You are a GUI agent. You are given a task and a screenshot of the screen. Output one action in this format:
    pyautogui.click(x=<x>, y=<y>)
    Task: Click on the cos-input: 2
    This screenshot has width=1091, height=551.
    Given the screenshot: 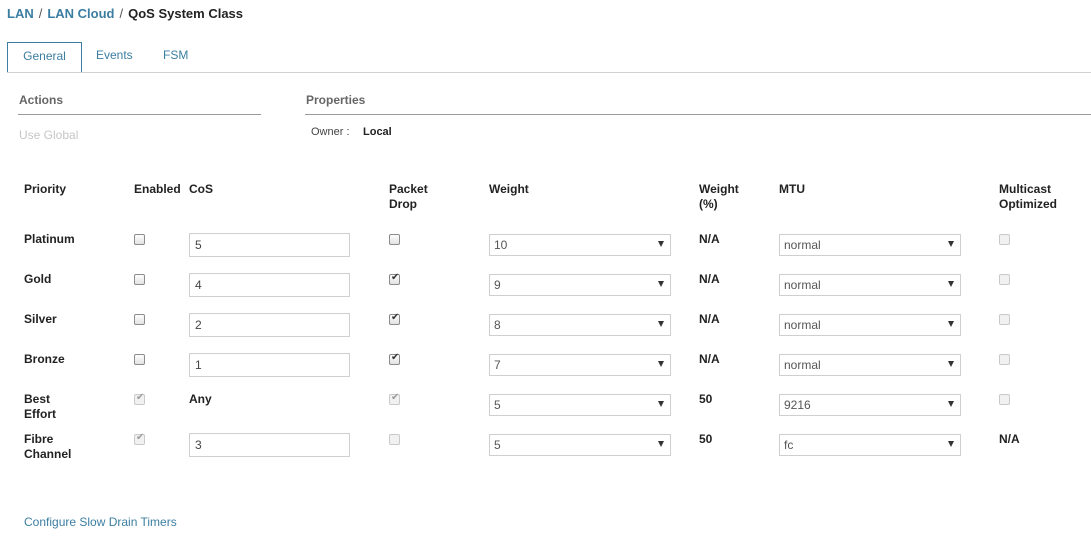 What is the action you would take?
    pyautogui.click(x=269, y=325)
    